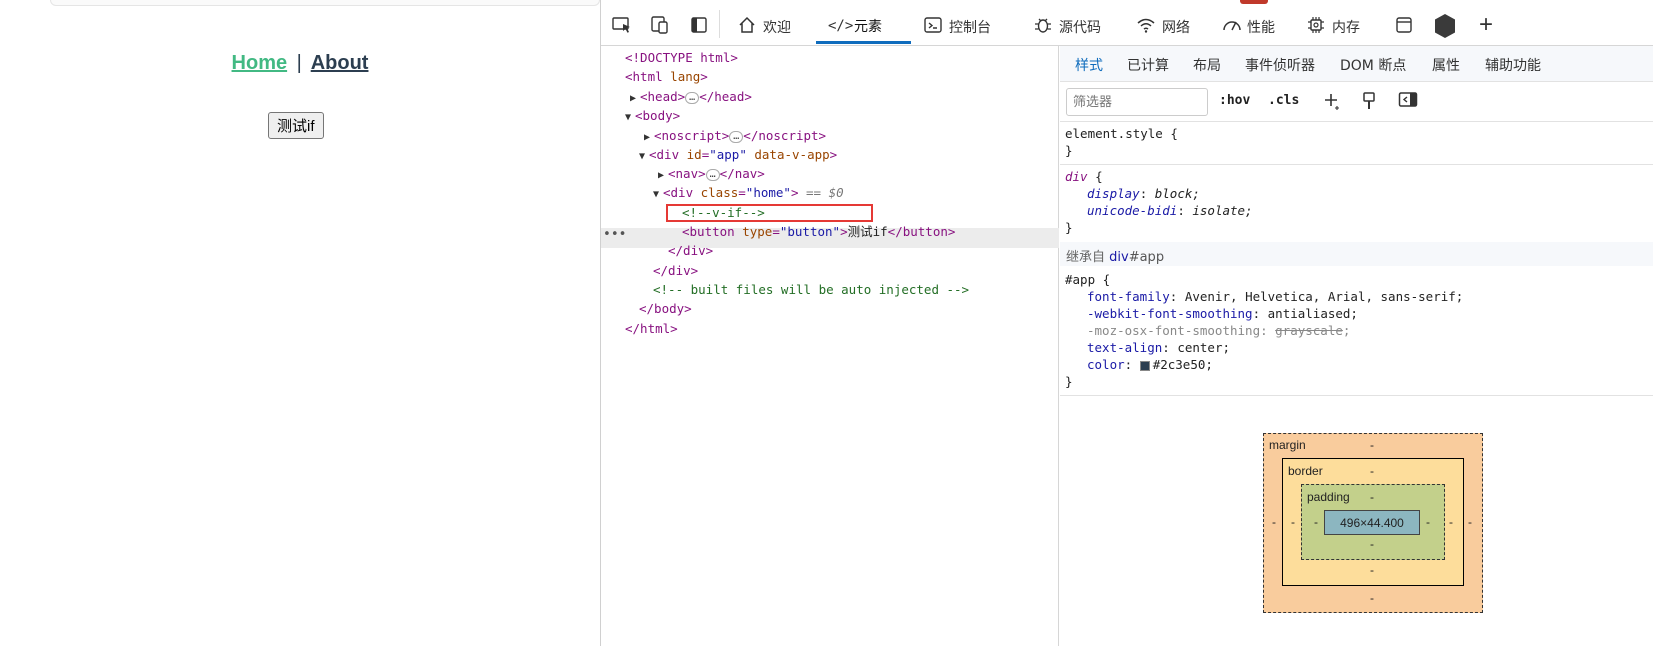 The image size is (1653, 646). I want to click on inherited-from-header: 继承自 div#app, so click(1356, 254).